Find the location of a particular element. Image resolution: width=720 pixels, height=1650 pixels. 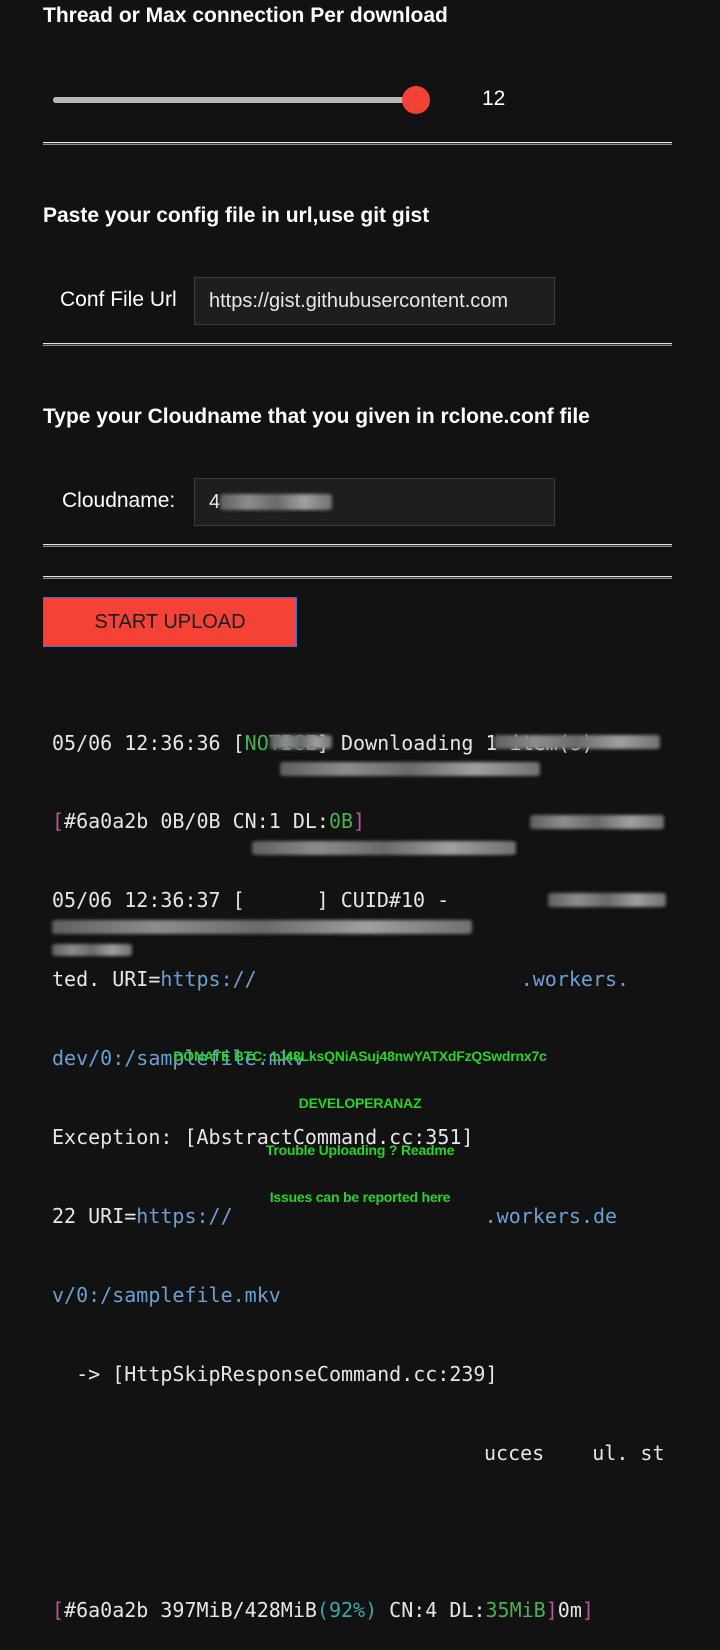

developer-link: DEVELOPERANAZ is located at coordinates (360, 1103).